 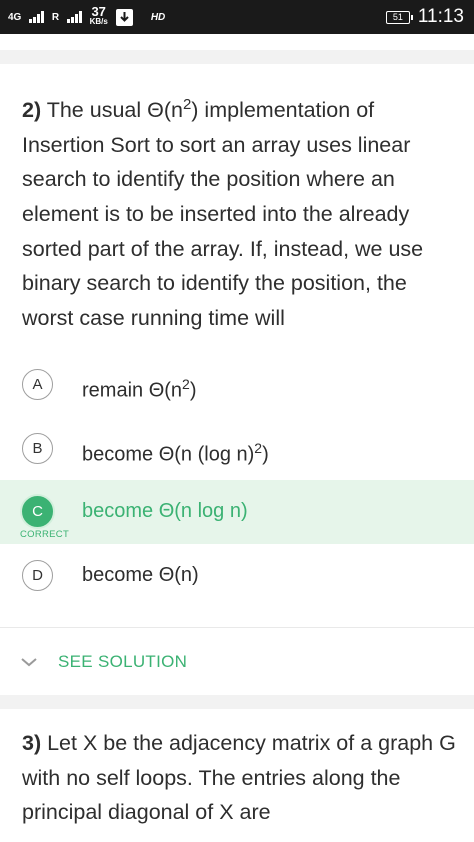 I want to click on battery-icon: 51, so click(x=399, y=17).